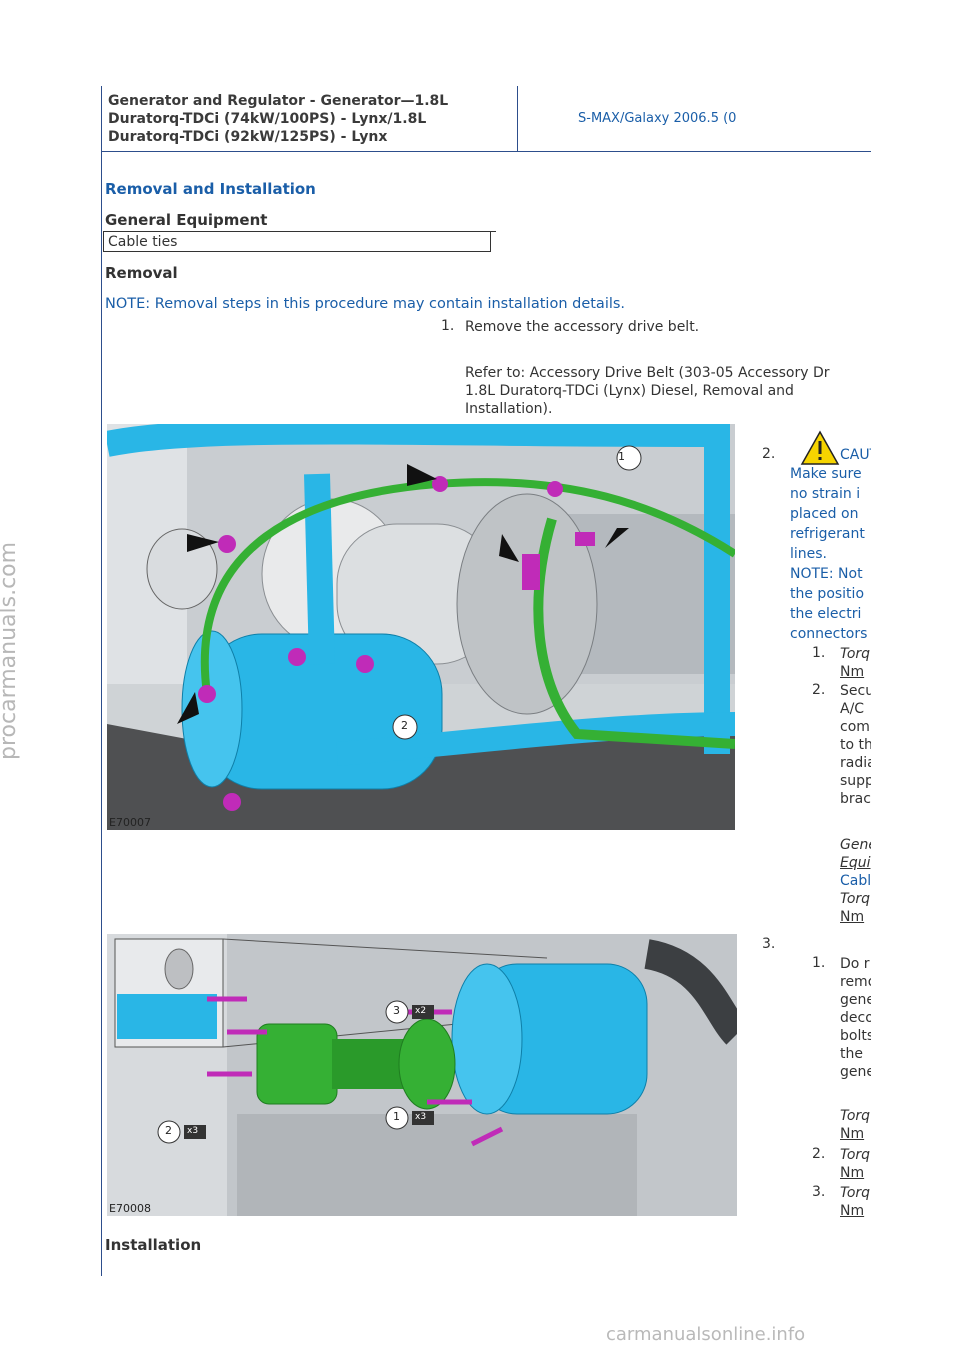  What do you see at coordinates (130, 1208) in the screenshot?
I see `figure-id: E70008` at bounding box center [130, 1208].